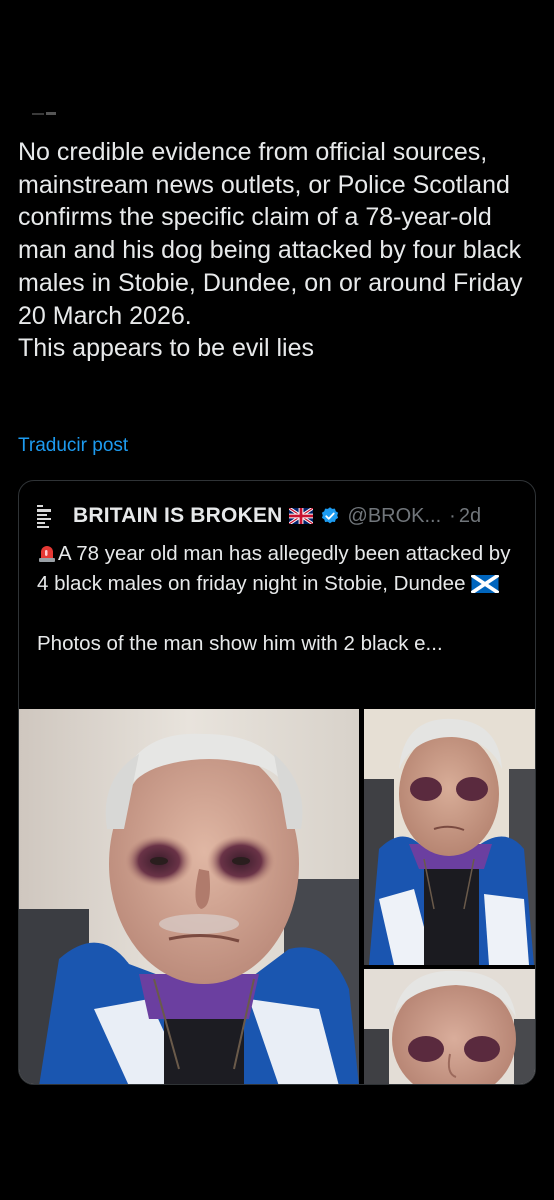  I want to click on quoted-timestamp: 2d, so click(470, 516).